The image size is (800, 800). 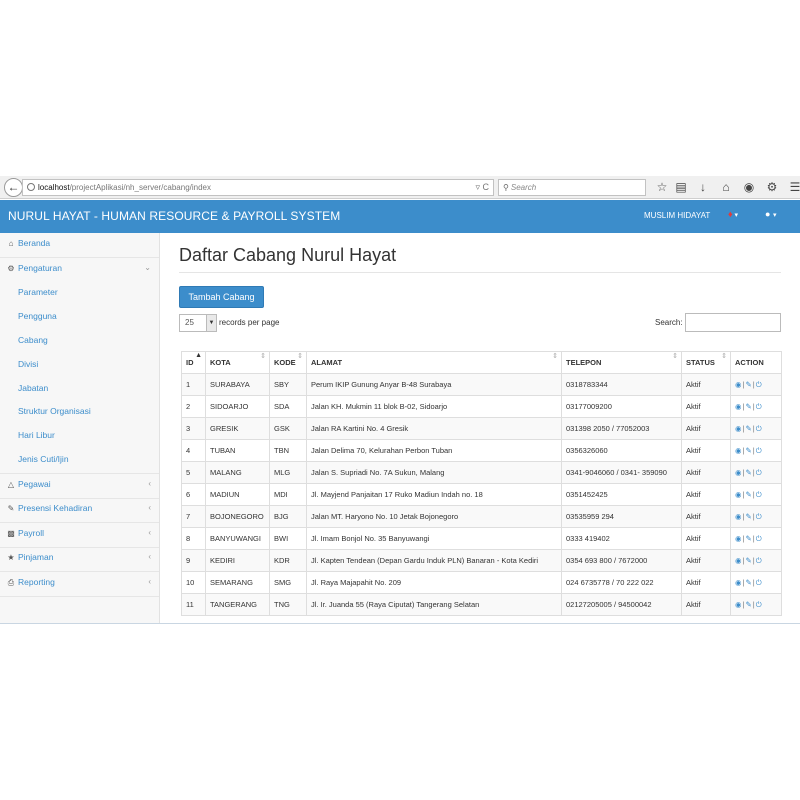 What do you see at coordinates (434, 362) in the screenshot?
I see `column-header-alamat: ALAMAT ⇕` at bounding box center [434, 362].